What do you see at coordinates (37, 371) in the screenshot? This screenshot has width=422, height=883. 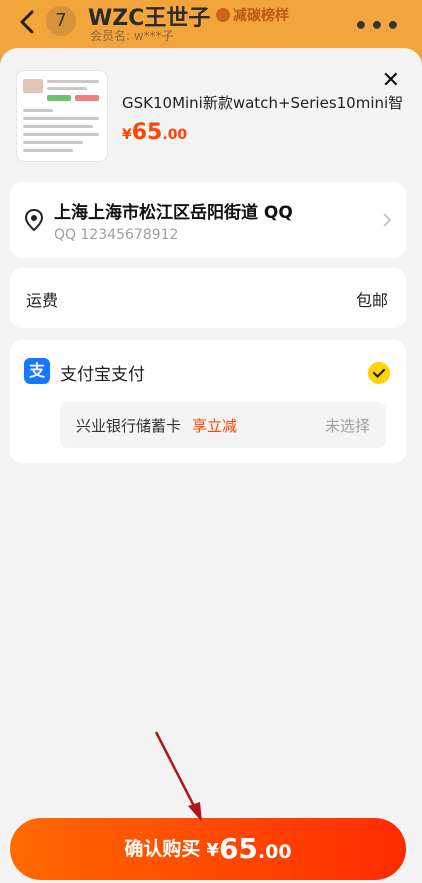 I see `alipay-icon: 支` at bounding box center [37, 371].